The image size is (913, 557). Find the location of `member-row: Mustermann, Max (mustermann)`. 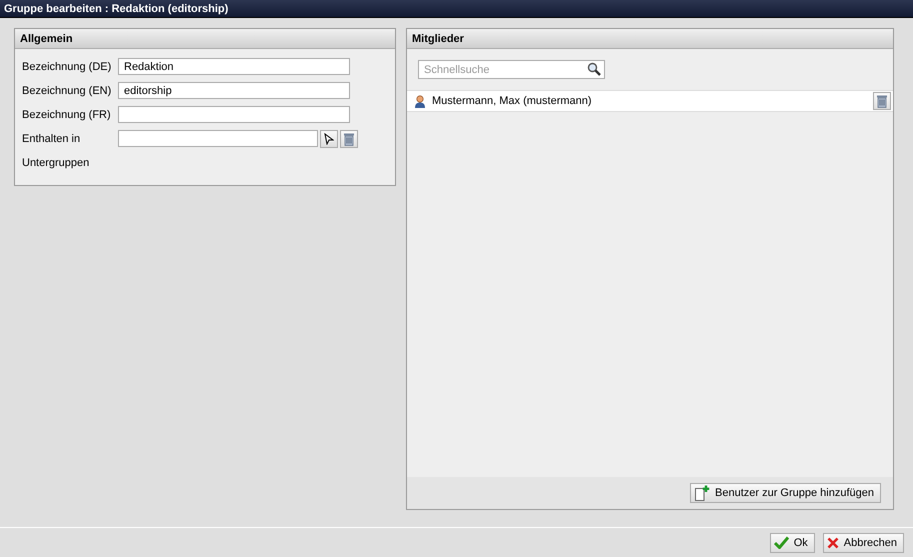

member-row: Mustermann, Max (mustermann) is located at coordinates (650, 101).